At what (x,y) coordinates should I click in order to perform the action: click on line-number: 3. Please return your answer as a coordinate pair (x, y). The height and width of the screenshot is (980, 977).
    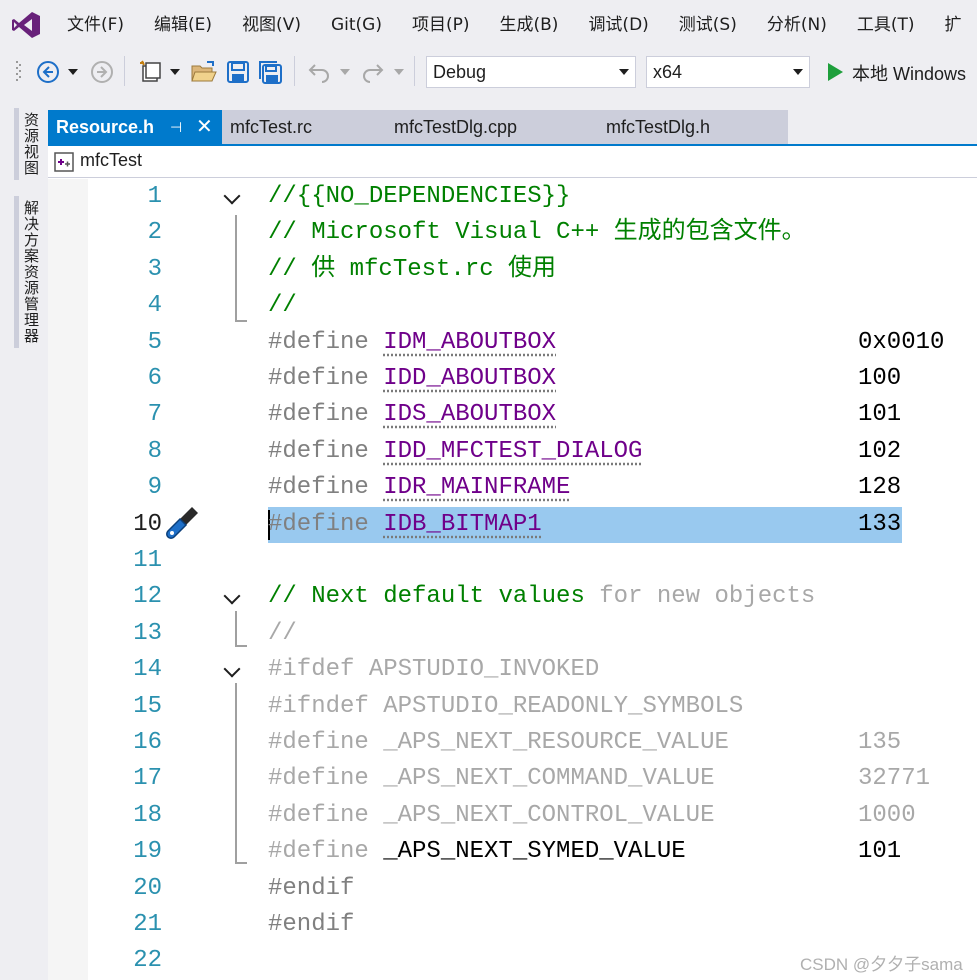
    Looking at the image, I should click on (154, 269).